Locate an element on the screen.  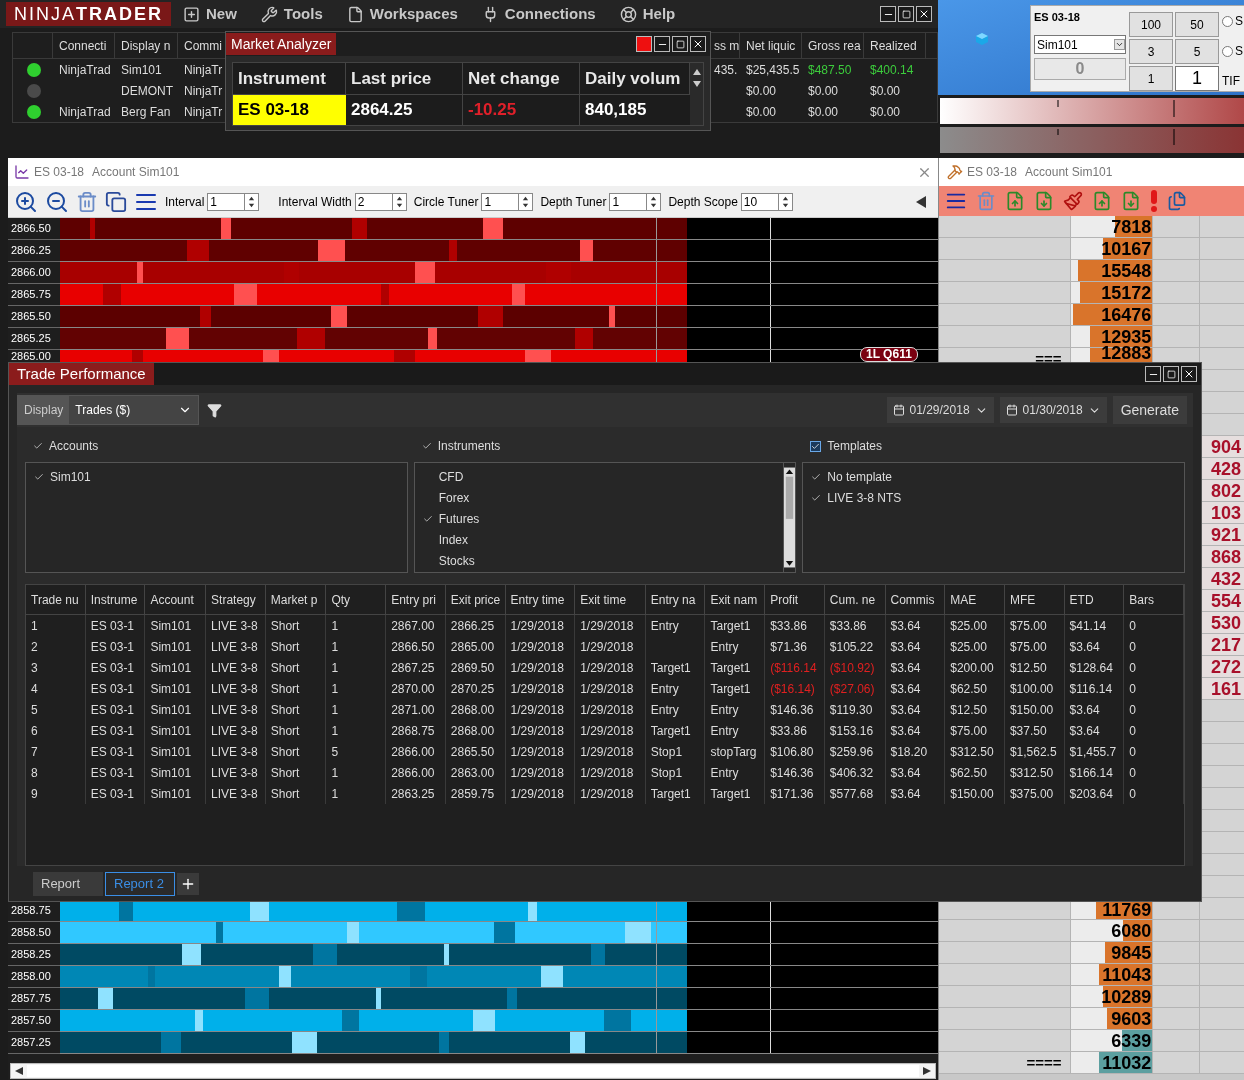
quantity-button: 1 is located at coordinates (1151, 78).